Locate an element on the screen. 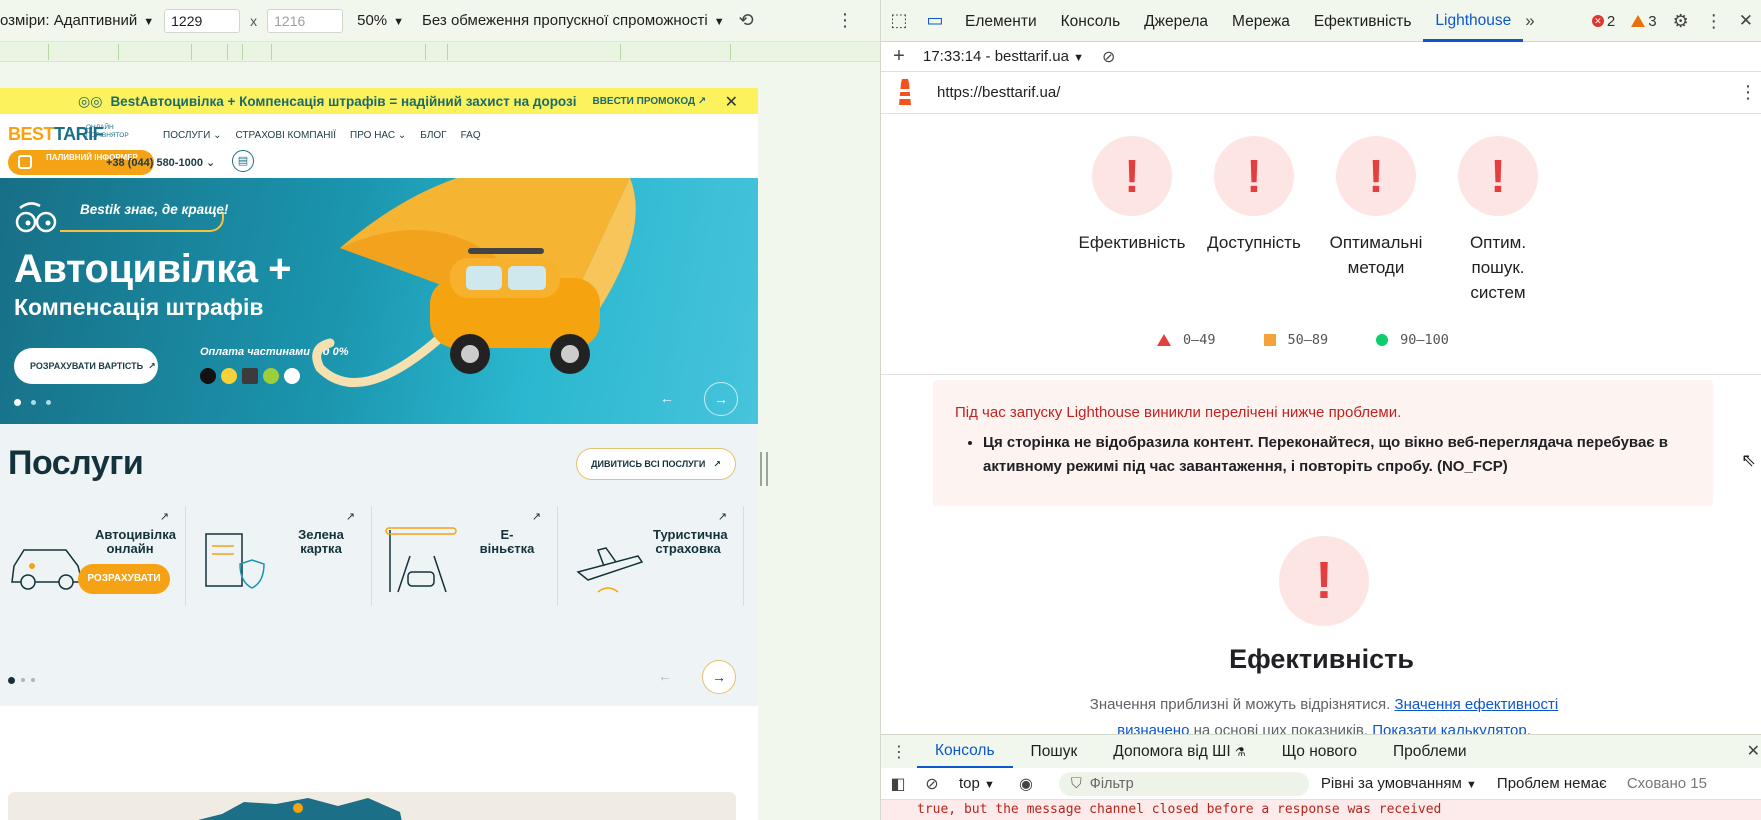 The height and width of the screenshot is (820, 1761). clear-console-icon: ⊘ is located at coordinates (932, 784).